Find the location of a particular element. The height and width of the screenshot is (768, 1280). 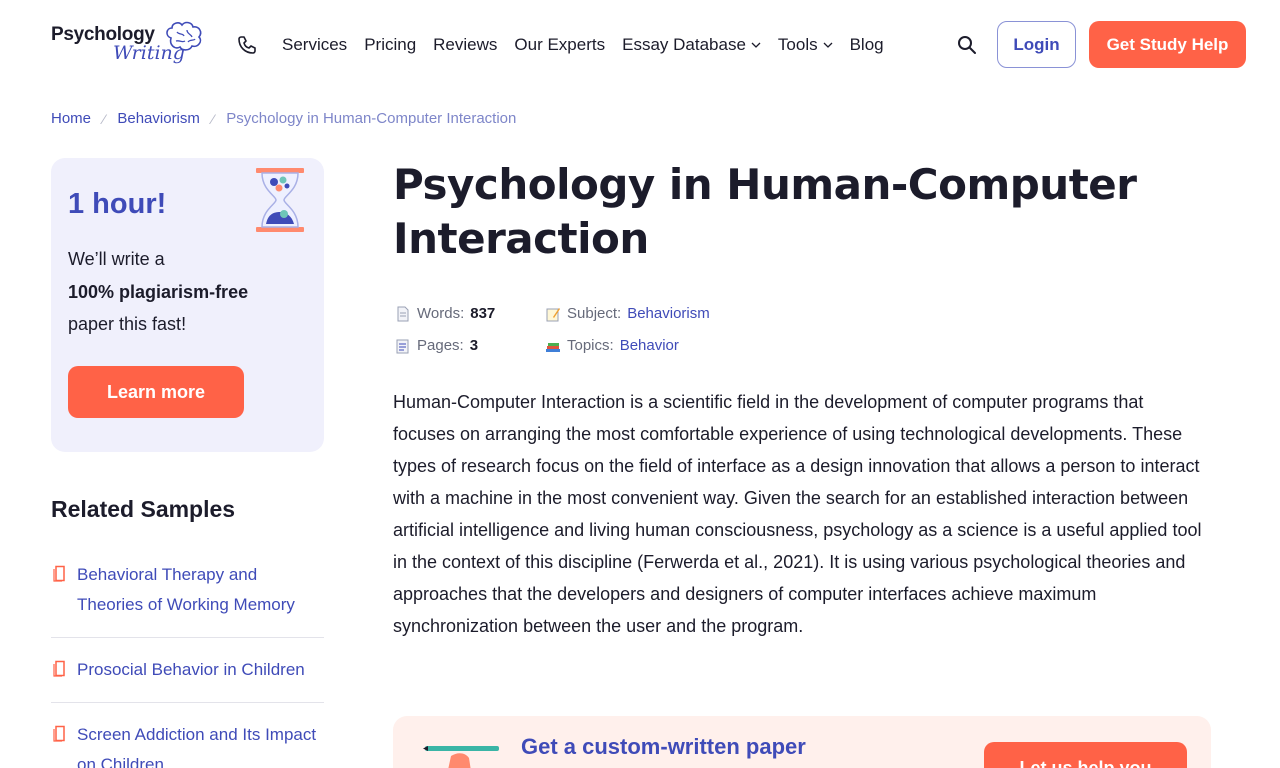

promo-title: 1 hour! is located at coordinates (117, 204).